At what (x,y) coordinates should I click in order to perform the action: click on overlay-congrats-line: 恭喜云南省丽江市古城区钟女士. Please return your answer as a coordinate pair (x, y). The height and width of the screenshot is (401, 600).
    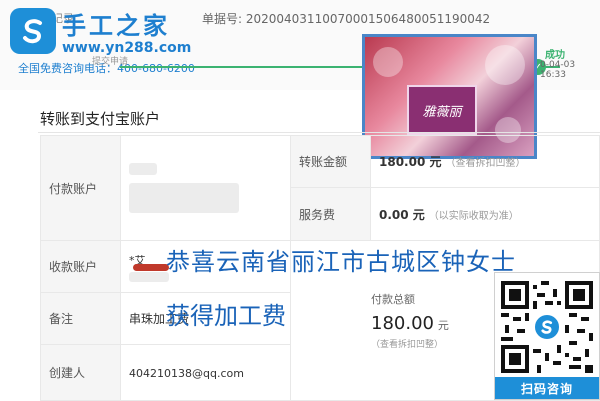
    Looking at the image, I should click on (341, 262).